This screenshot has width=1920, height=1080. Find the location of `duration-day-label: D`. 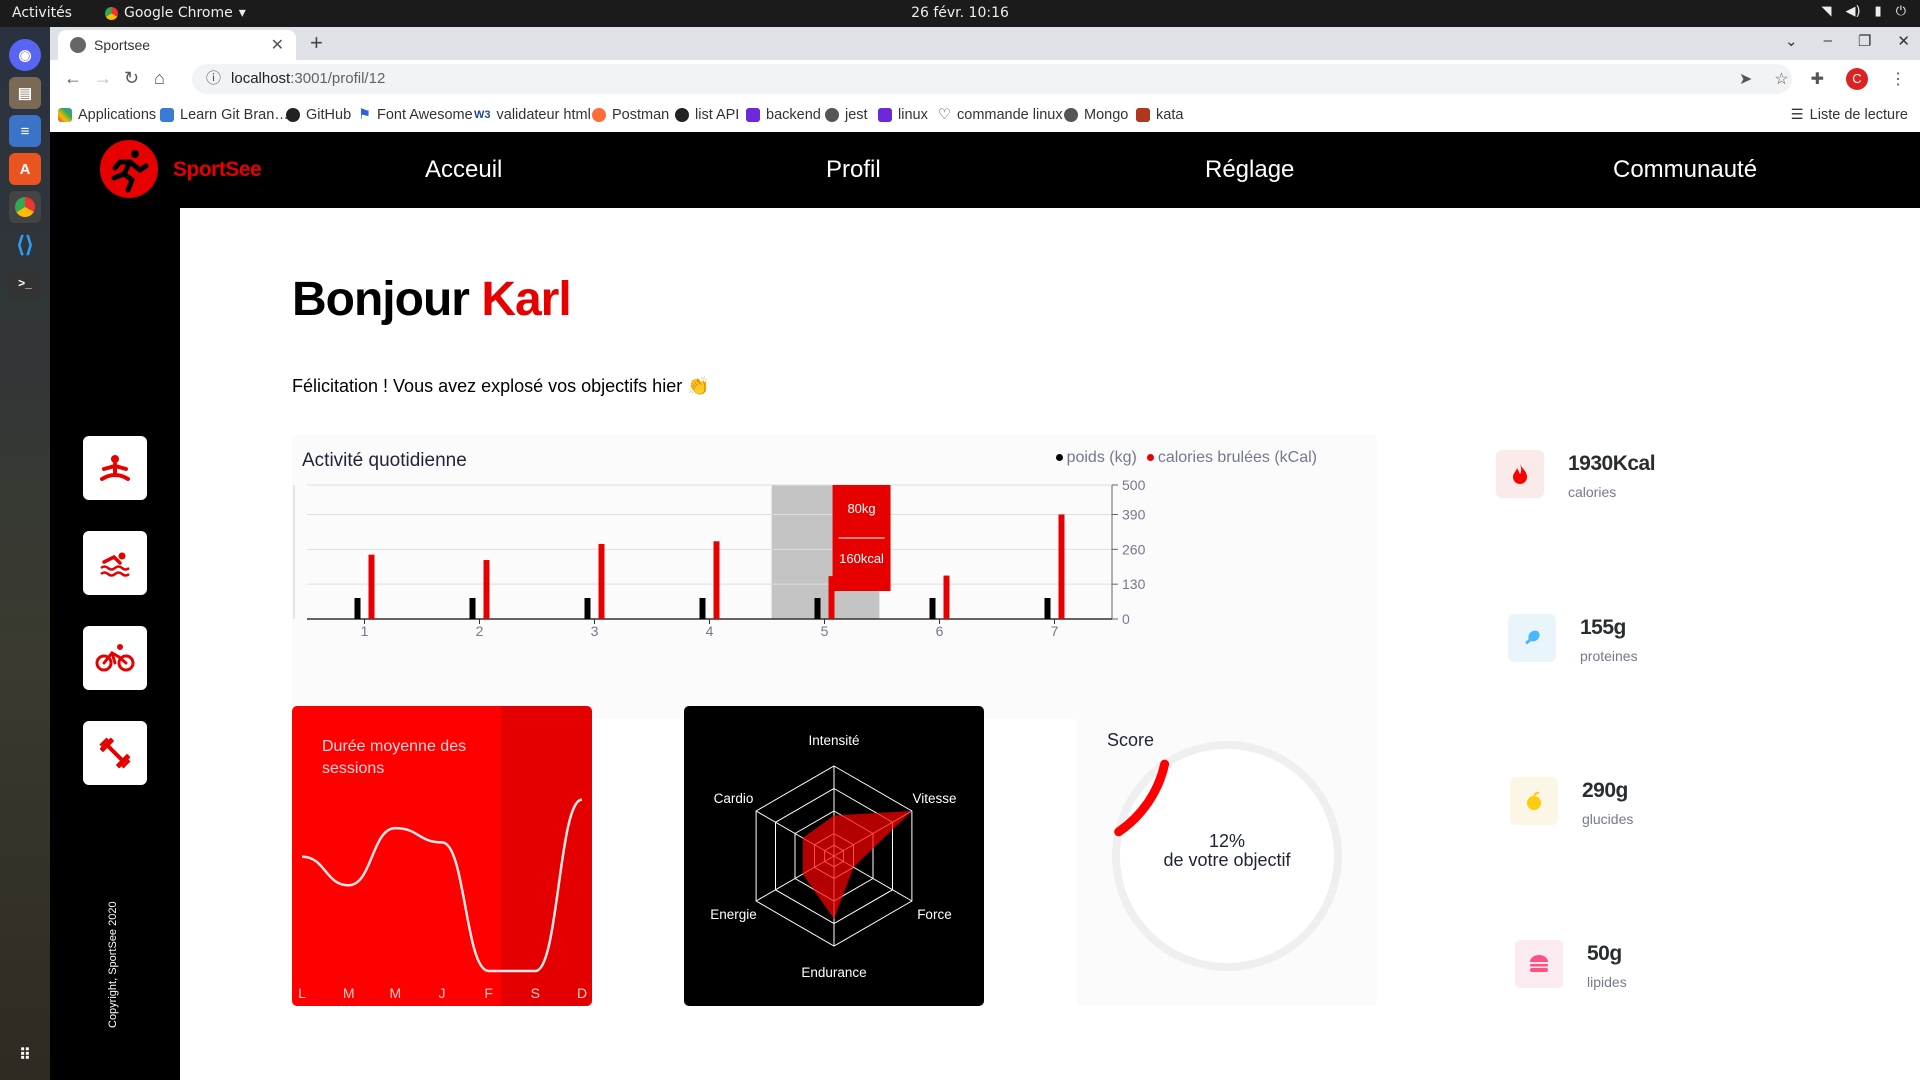

duration-day-label: D is located at coordinates (582, 993).